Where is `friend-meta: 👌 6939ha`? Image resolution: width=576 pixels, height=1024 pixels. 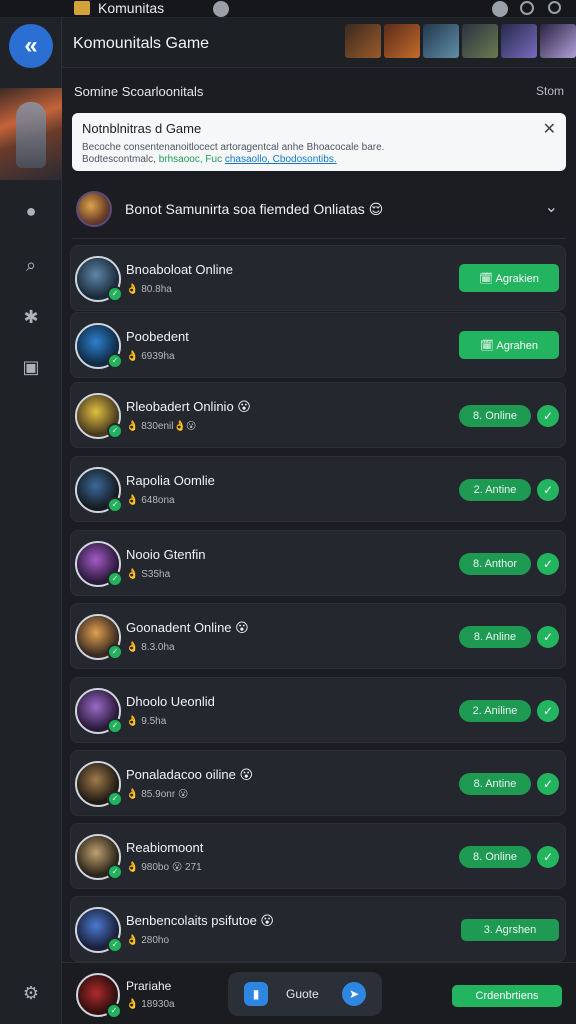
friend-meta: 👌 6939ha is located at coordinates (150, 356).